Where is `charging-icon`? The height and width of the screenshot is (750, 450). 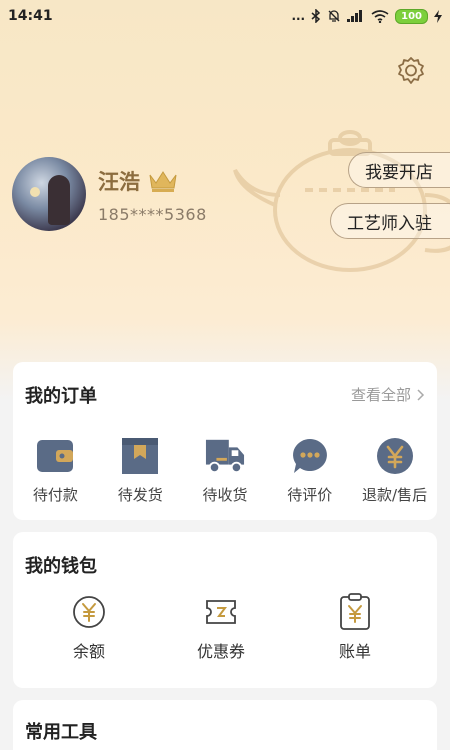
charging-icon is located at coordinates (438, 16).